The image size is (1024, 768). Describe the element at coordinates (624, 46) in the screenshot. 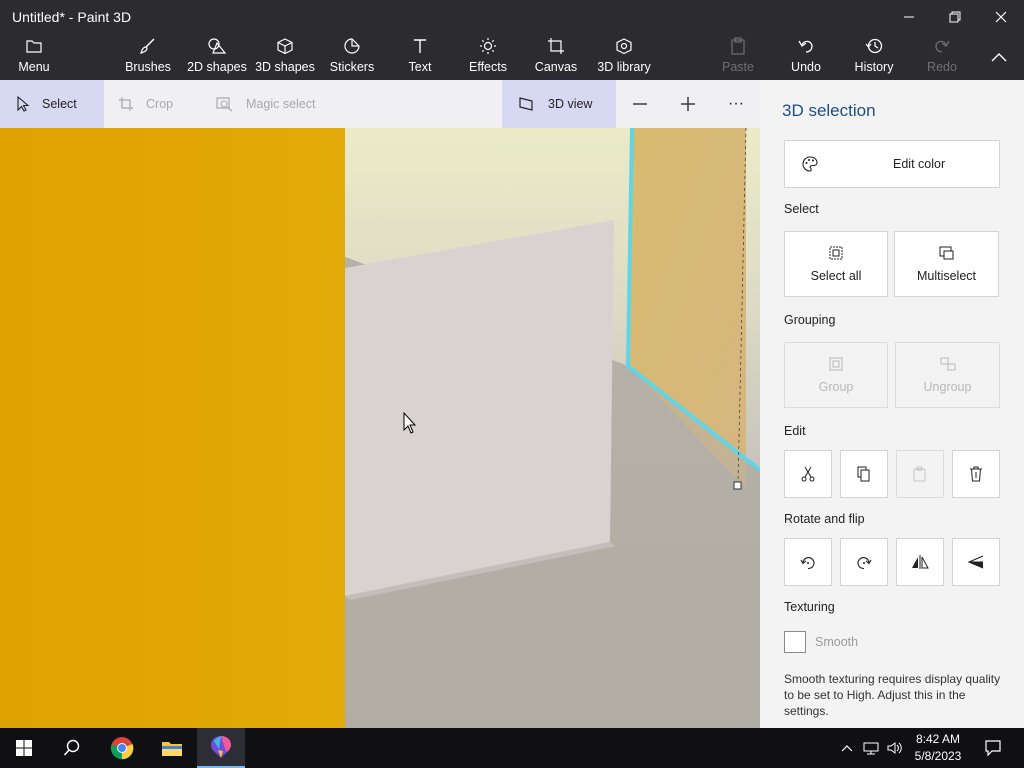

I see `library-icon` at that location.